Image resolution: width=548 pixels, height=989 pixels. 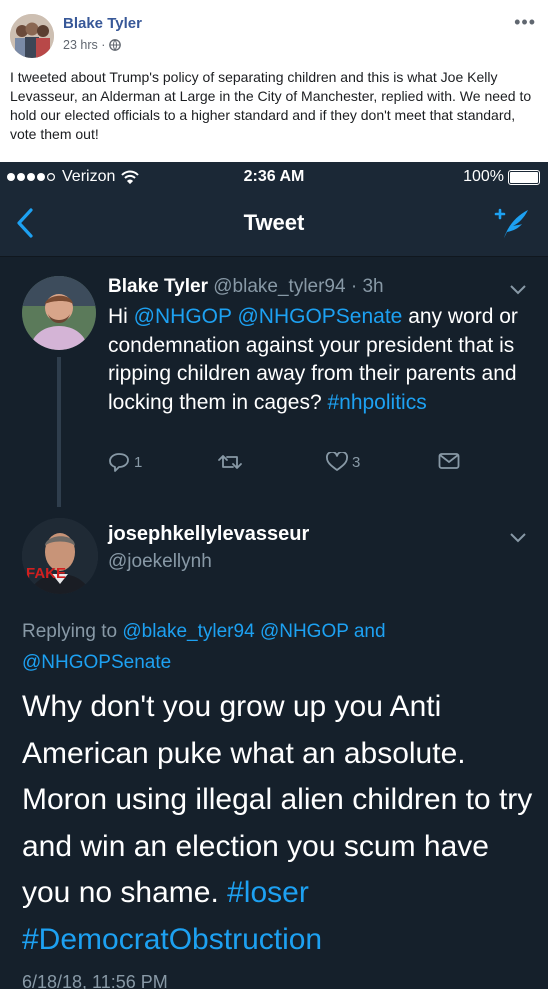 I want to click on page-title: Tweet, so click(x=274, y=222).